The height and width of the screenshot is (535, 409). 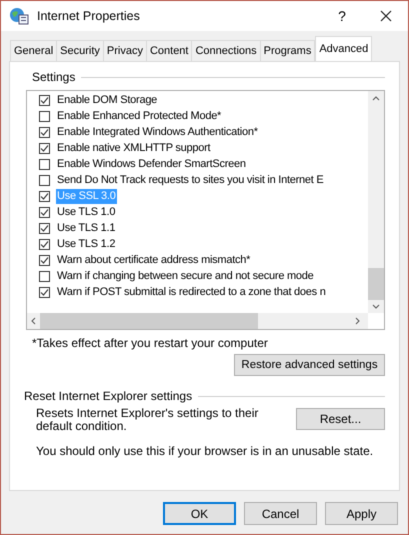 I want to click on setting-label: Enable Integrated Windows Authentication*, so click(x=157, y=132).